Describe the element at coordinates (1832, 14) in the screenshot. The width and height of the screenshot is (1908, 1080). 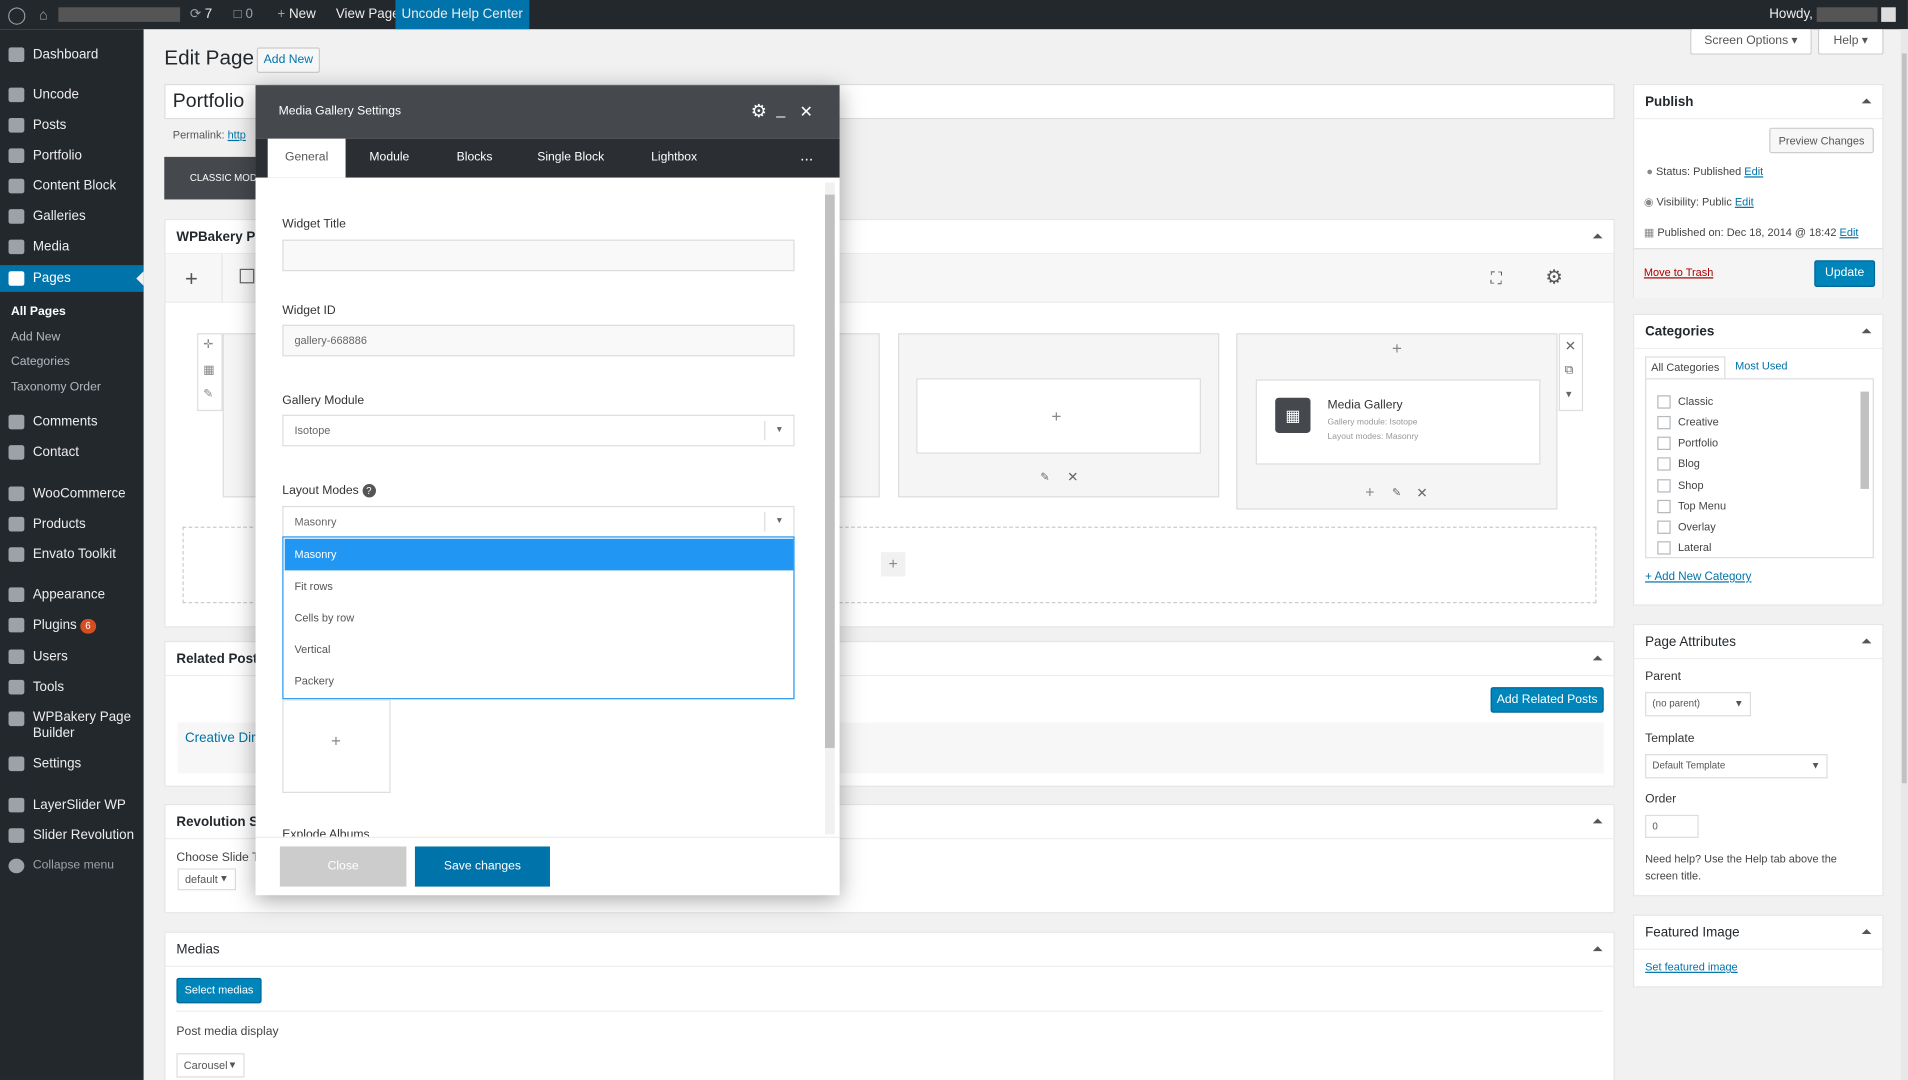
I see `howdy-label: Howdy,` at that location.